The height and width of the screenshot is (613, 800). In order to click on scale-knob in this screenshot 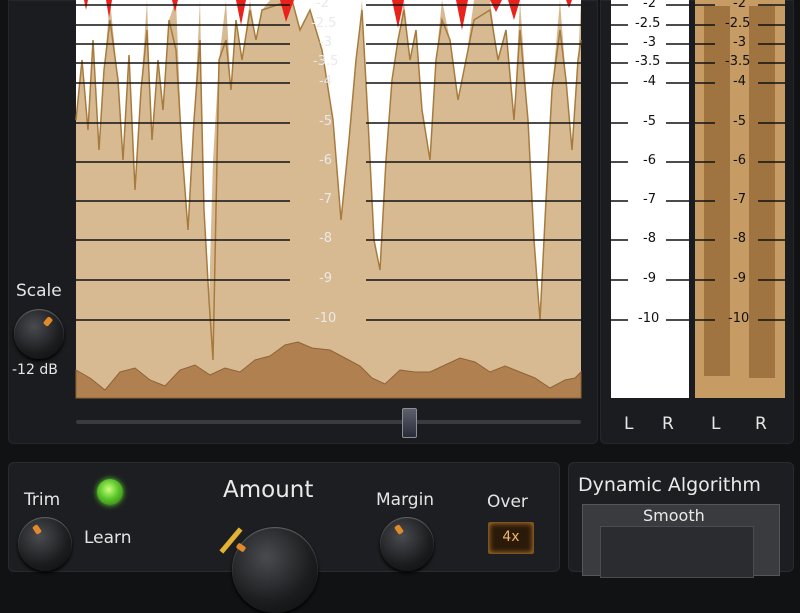, I will do `click(39, 334)`.